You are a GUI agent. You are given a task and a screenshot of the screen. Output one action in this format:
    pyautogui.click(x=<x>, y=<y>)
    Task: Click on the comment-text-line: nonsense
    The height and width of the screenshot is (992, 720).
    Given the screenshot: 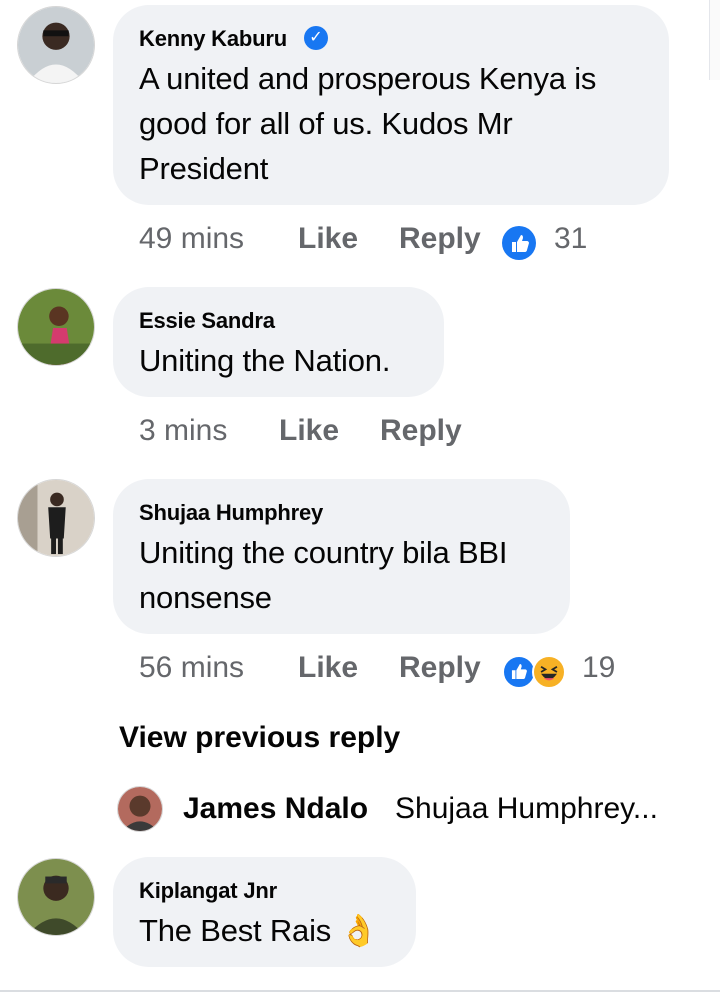 What is the action you would take?
    pyautogui.click(x=205, y=597)
    